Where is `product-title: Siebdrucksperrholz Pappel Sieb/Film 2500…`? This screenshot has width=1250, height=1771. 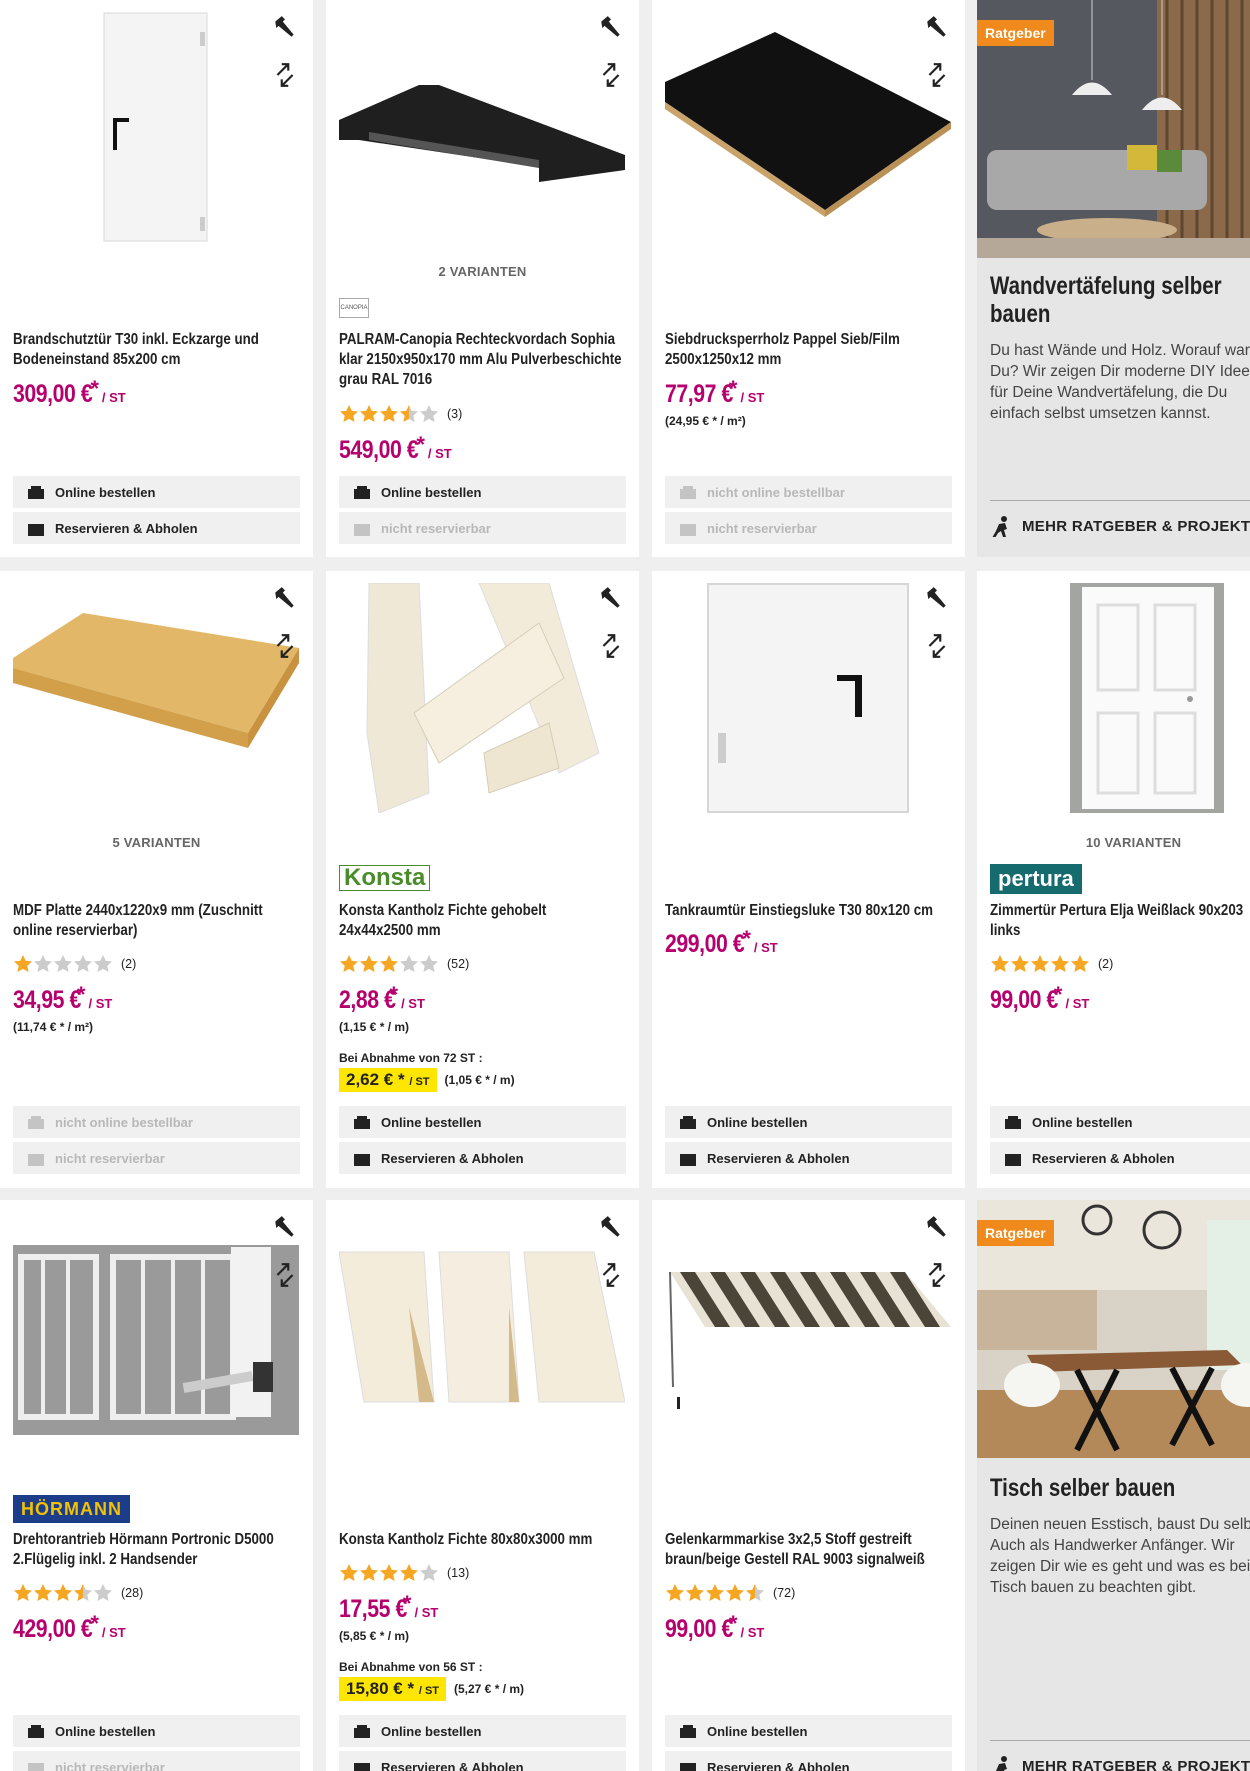 product-title: Siebdrucksperrholz Pappel Sieb/Film 2500… is located at coordinates (807, 350).